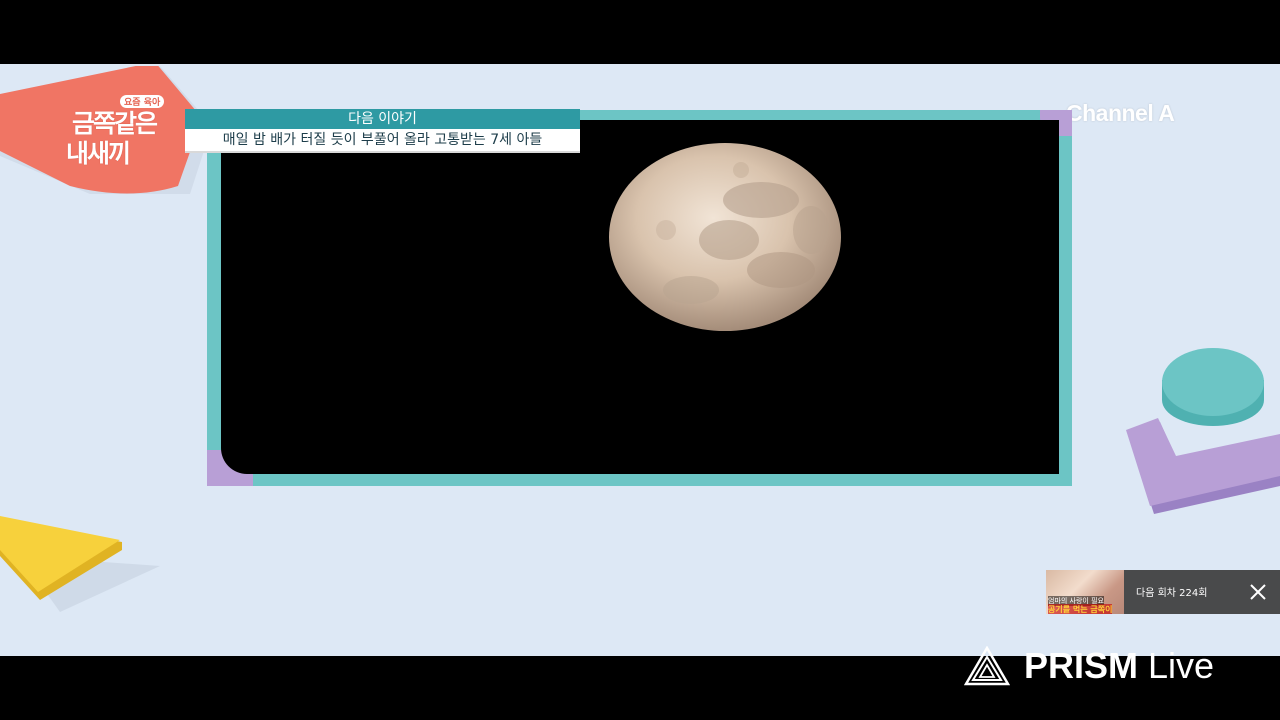 Image resolution: width=1280 pixels, height=720 pixels. Describe the element at coordinates (80, 564) in the screenshot. I see `yellow-triangle-decoration` at that location.